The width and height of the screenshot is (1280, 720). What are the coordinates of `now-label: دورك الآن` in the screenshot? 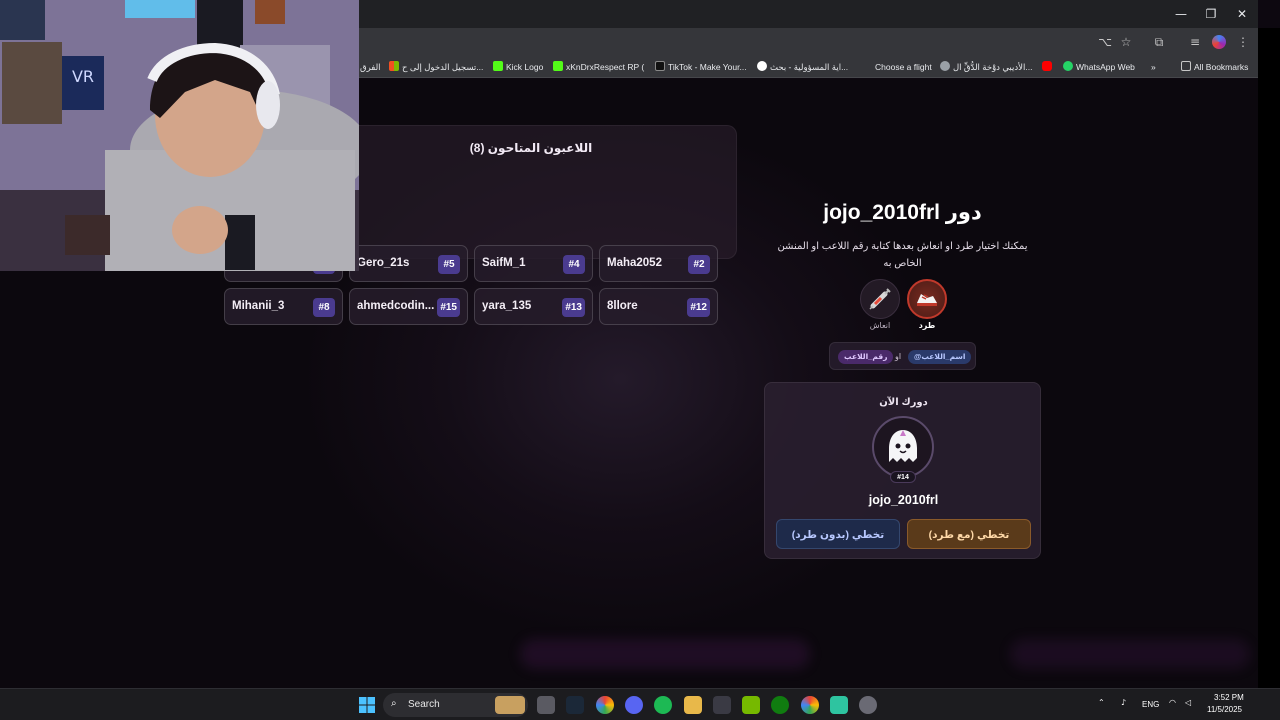 It's located at (903, 402).